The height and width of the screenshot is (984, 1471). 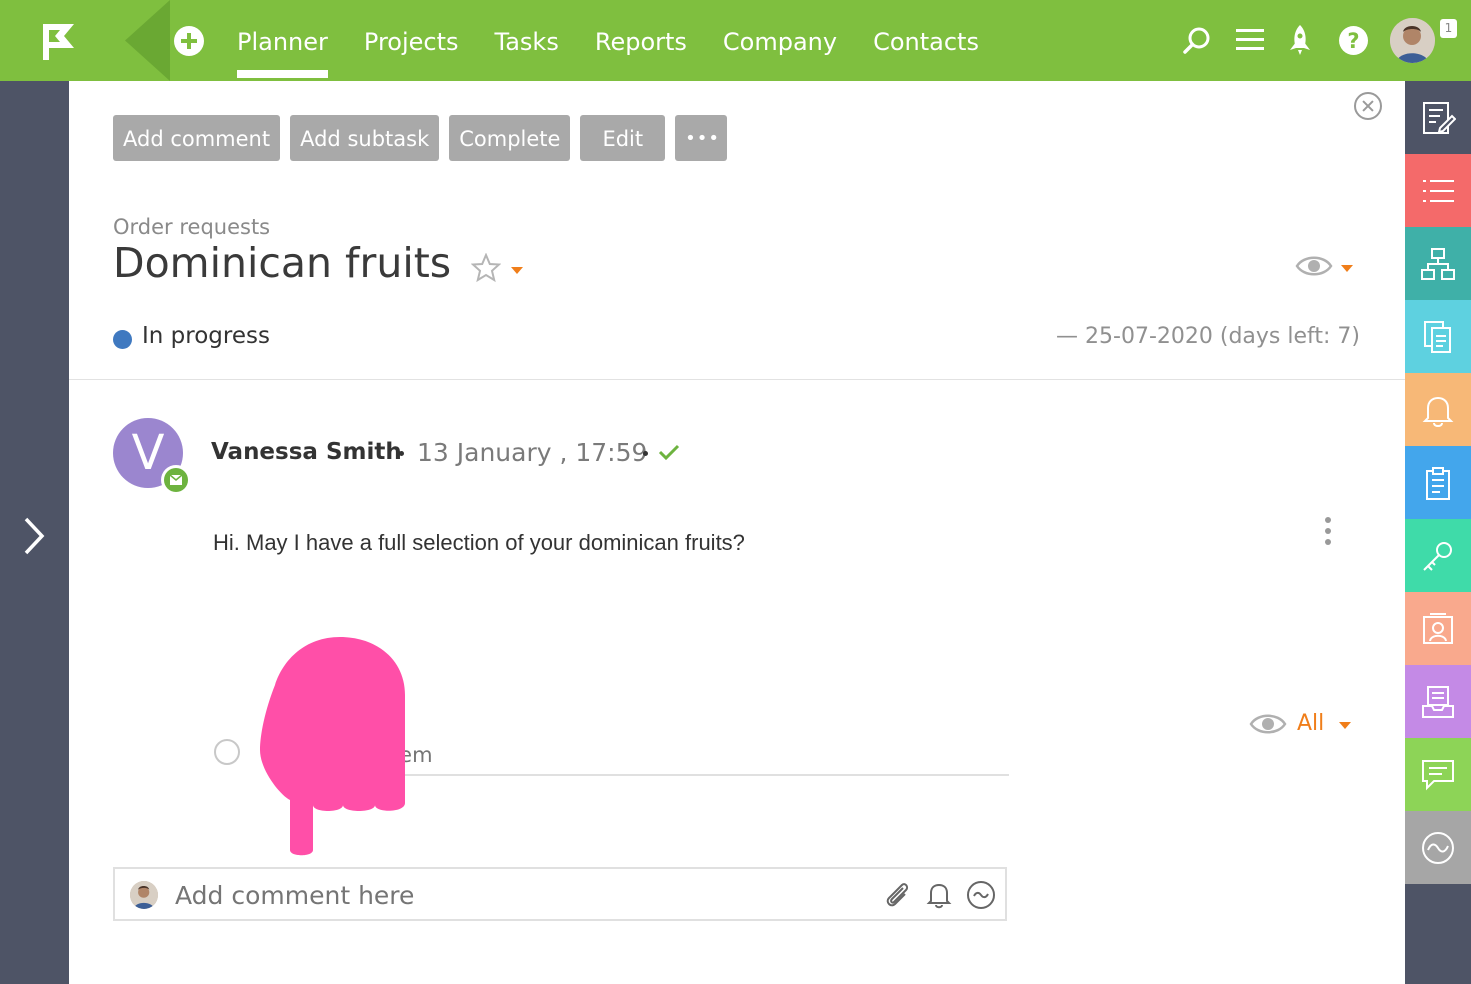 What do you see at coordinates (926, 40) in the screenshot?
I see `nav-contacts: Contacts` at bounding box center [926, 40].